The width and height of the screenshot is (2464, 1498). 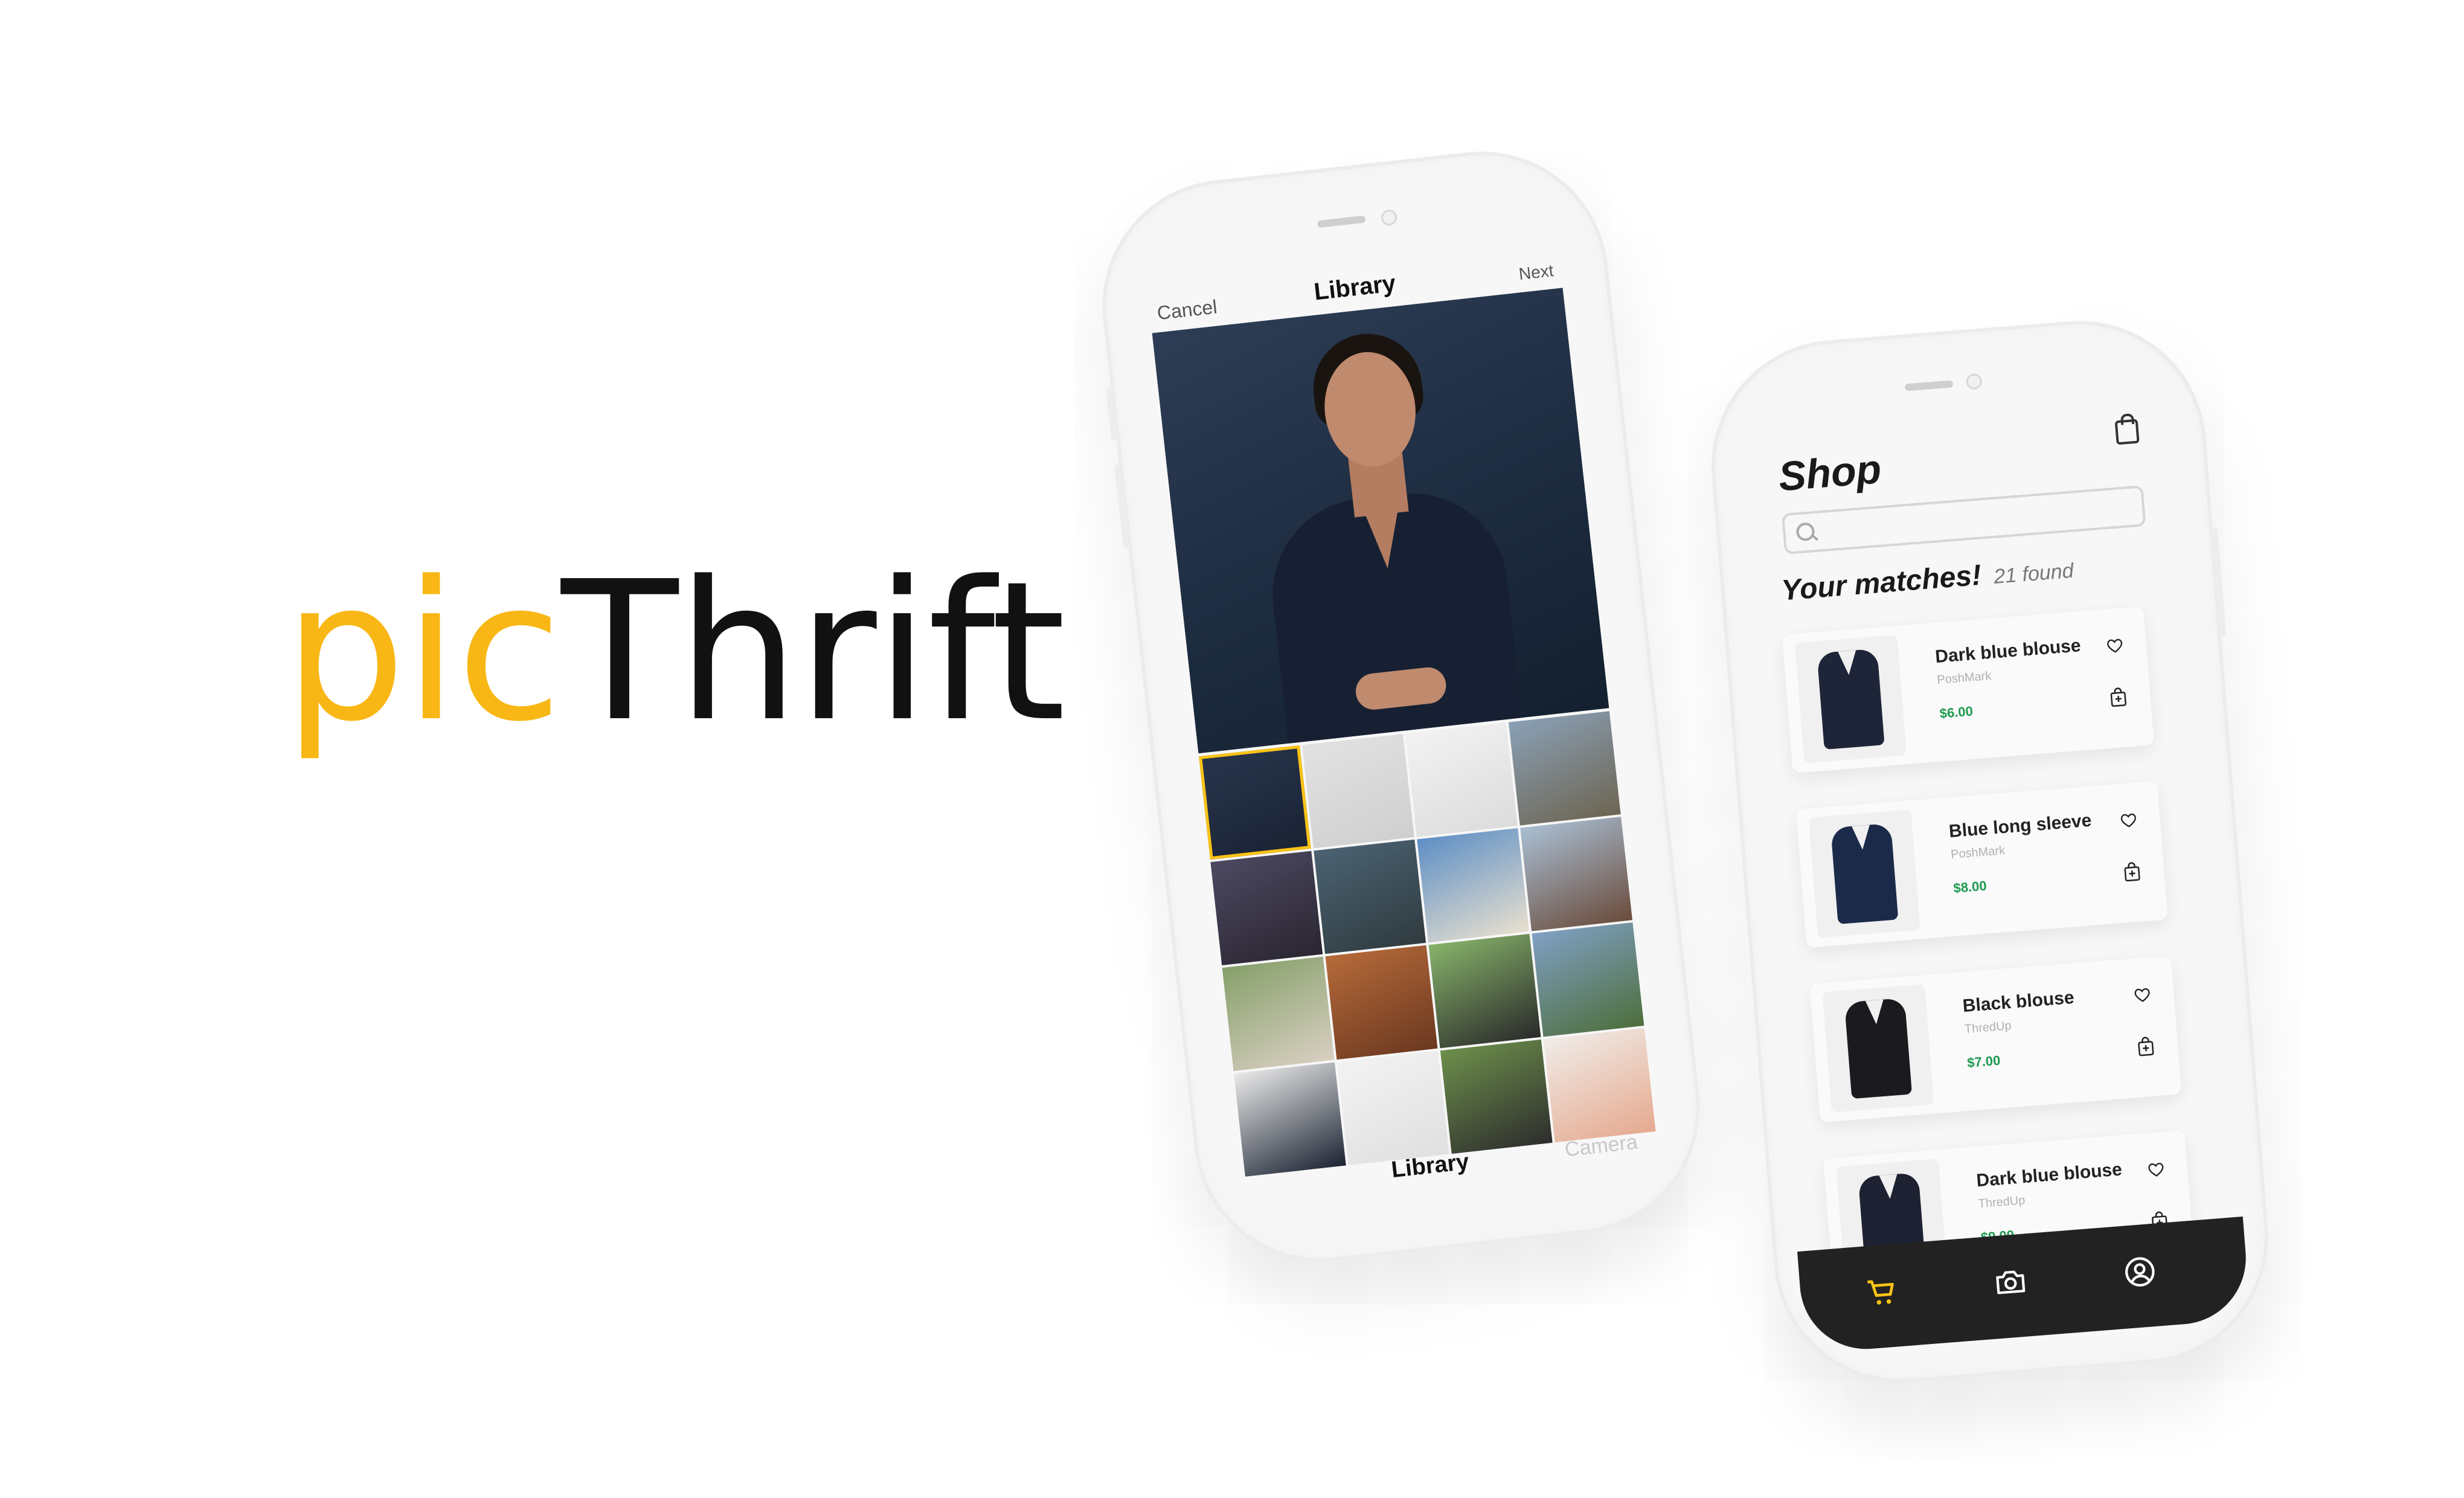 I want to click on next-button: Next, so click(x=1536, y=272).